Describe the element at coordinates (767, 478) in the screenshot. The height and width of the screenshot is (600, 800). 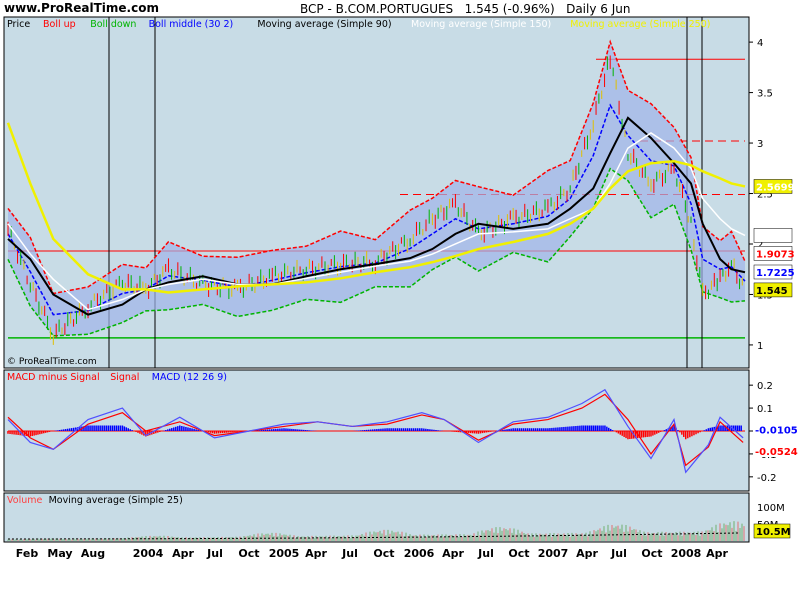
I see `macd-axis-label: -0.2` at that location.